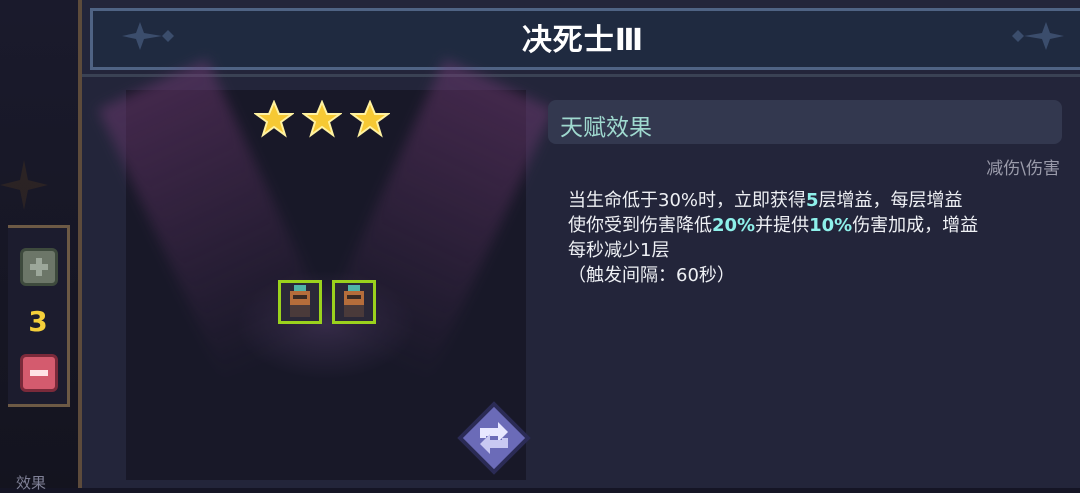 Image resolution: width=1080 pixels, height=493 pixels. I want to click on plus-icon, so click(39, 267).